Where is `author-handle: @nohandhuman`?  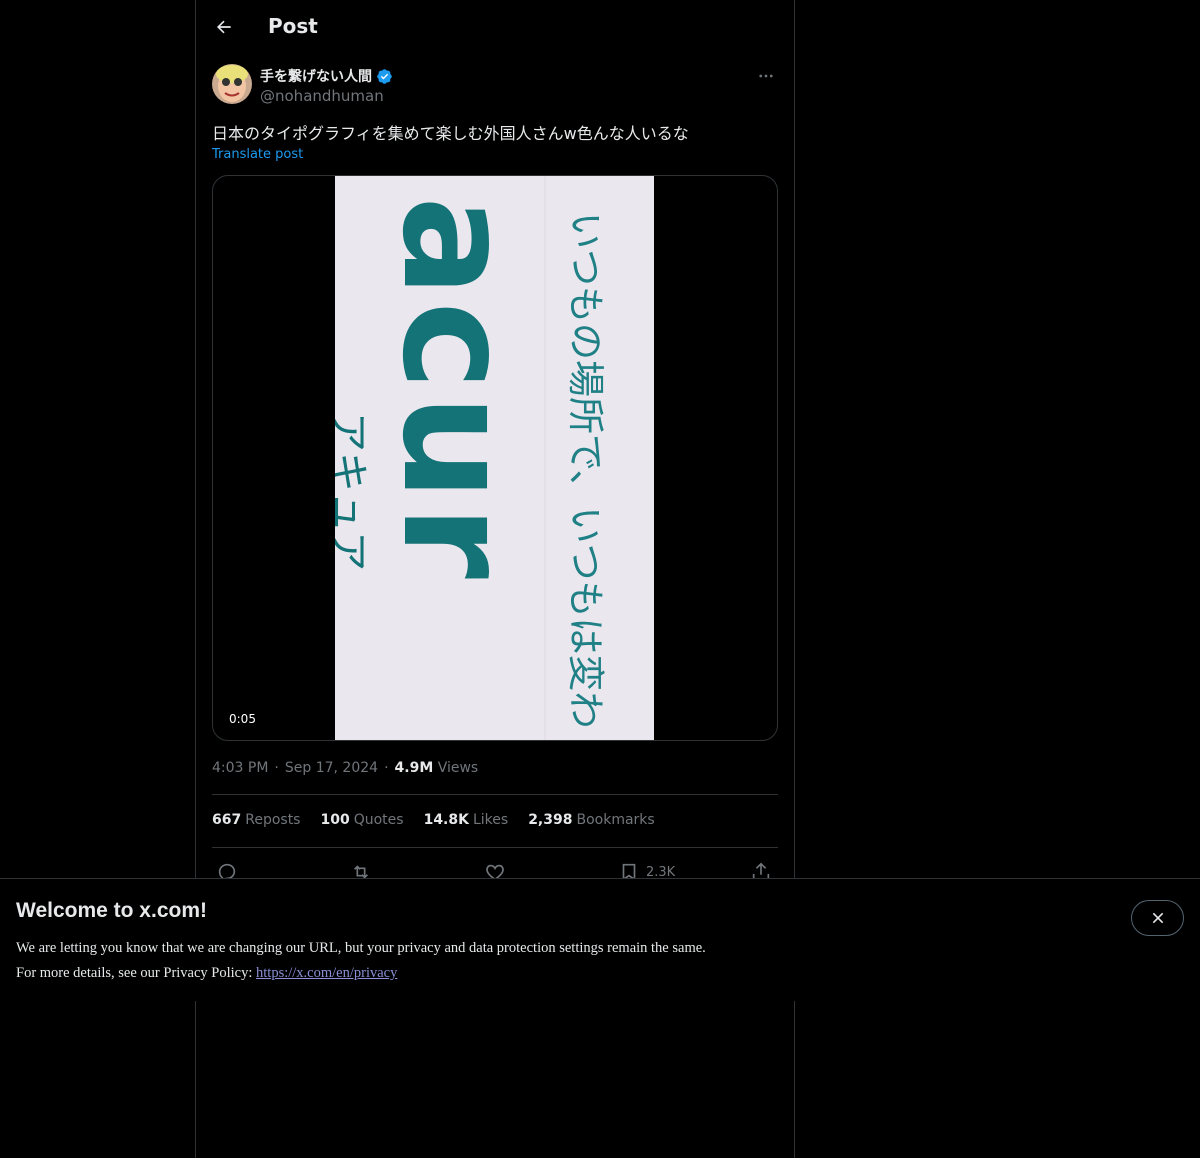 author-handle: @nohandhuman is located at coordinates (322, 96).